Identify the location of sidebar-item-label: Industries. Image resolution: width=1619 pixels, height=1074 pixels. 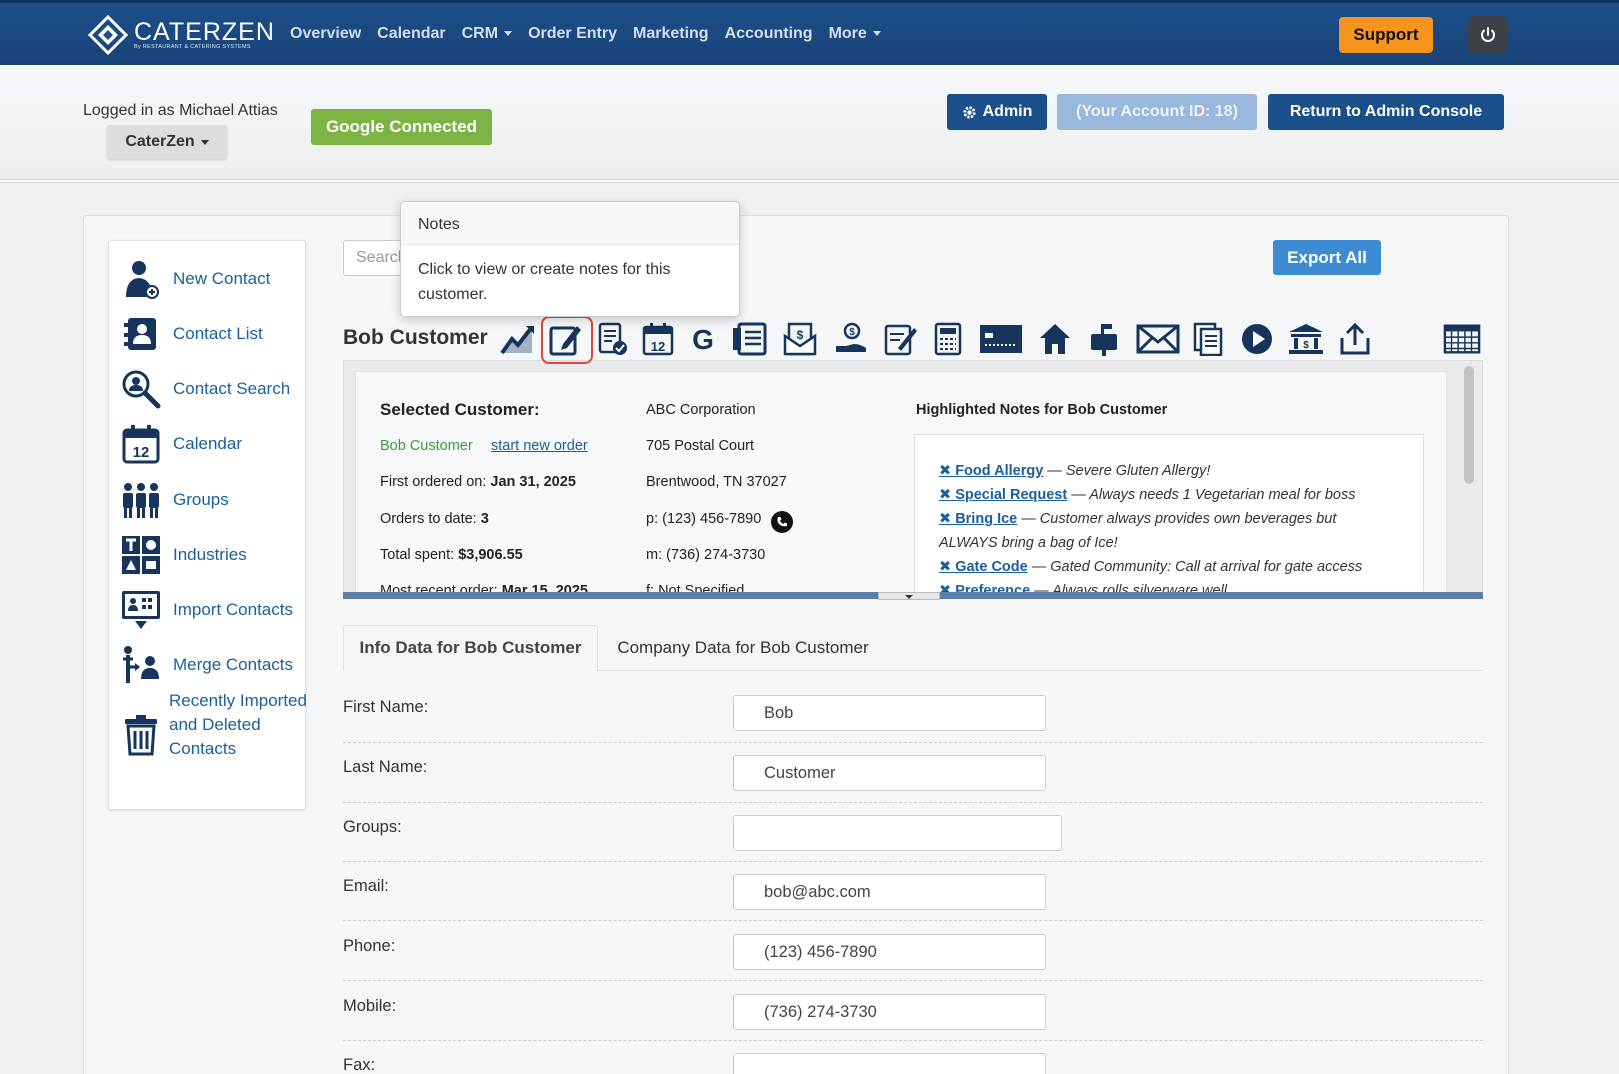
(210, 554).